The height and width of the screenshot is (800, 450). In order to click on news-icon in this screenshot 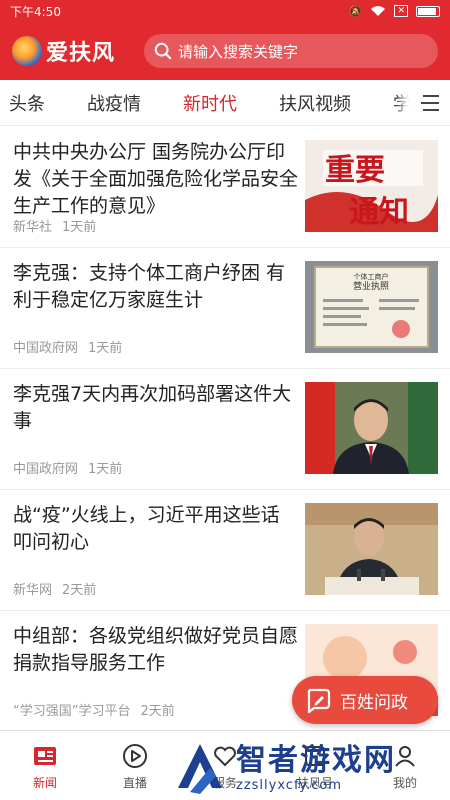, I will do `click(45, 756)`.